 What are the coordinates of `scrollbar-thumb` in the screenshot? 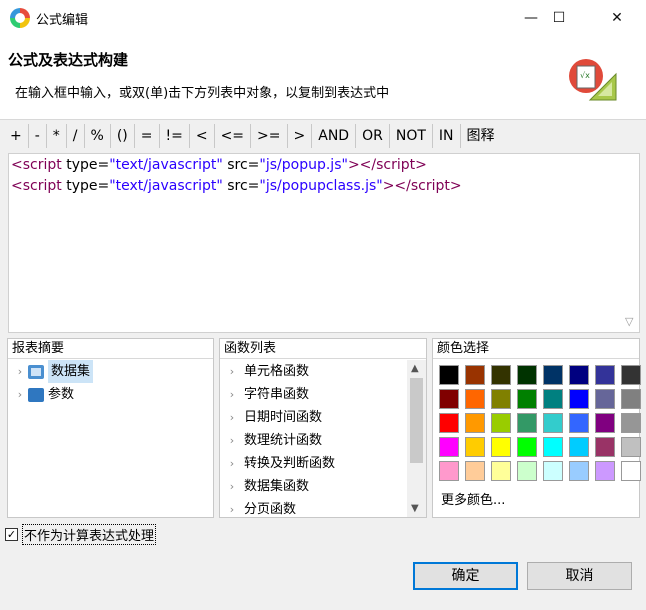 It's located at (416, 420).